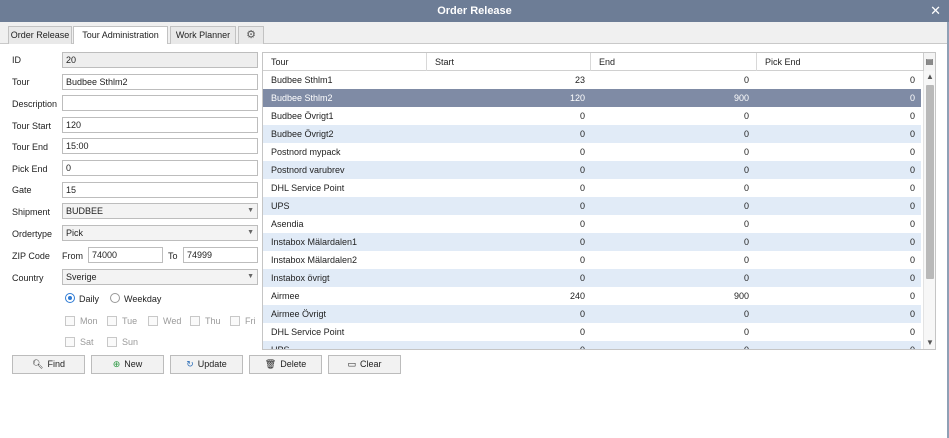  Describe the element at coordinates (302, 80) in the screenshot. I see `table-cell: Budbee Sthlm1` at that location.